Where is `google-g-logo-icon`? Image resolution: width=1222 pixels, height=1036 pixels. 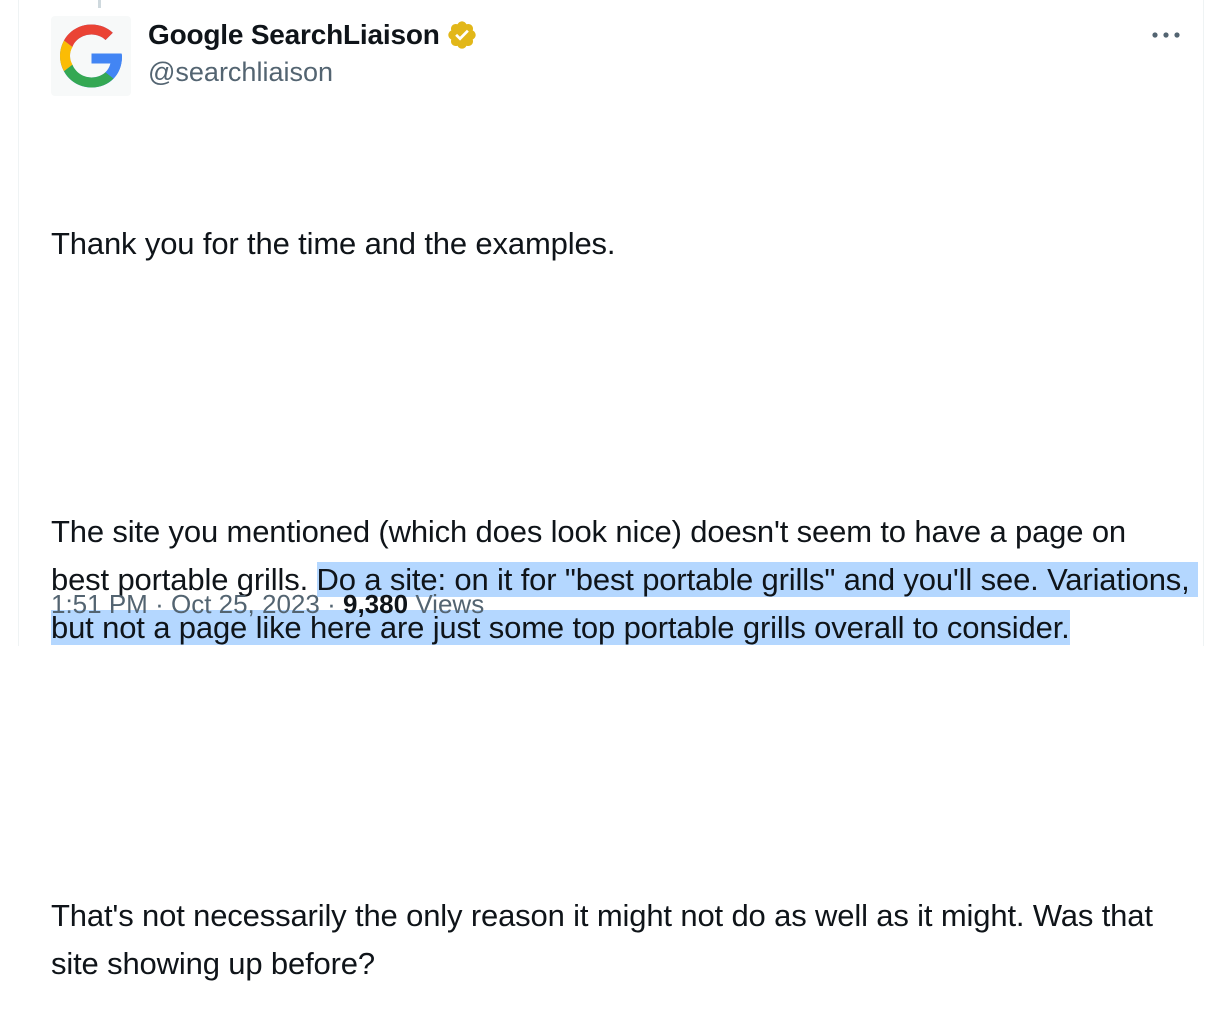 google-g-logo-icon is located at coordinates (91, 56).